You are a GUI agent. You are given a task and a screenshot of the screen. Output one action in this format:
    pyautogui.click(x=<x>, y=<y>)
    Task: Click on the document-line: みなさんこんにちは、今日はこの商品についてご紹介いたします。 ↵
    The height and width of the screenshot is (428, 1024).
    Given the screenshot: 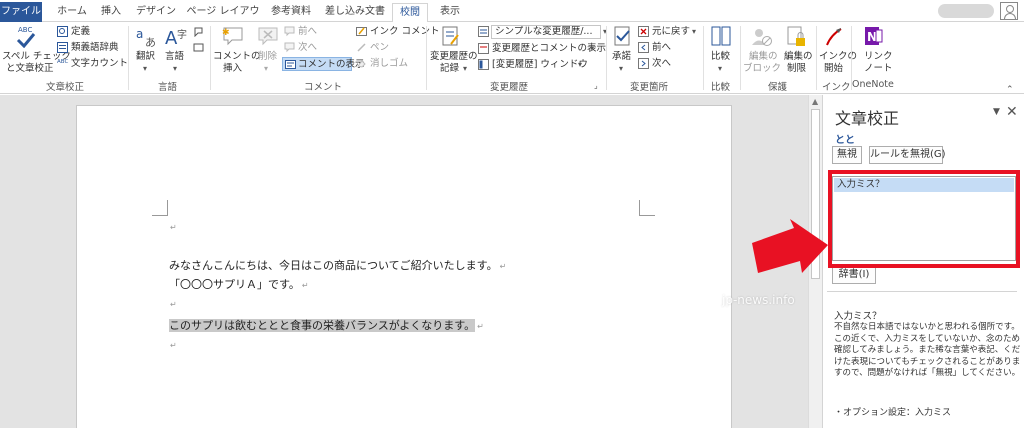 What is the action you would take?
    pyautogui.click(x=337, y=266)
    